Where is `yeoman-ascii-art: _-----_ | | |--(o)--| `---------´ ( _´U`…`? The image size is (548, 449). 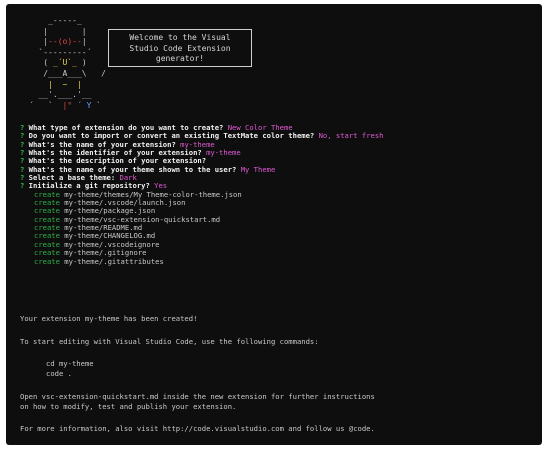 yeoman-ascii-art: _-----_ | | |--(o)--| `---------´ ( _´U`… is located at coordinates (67, 63).